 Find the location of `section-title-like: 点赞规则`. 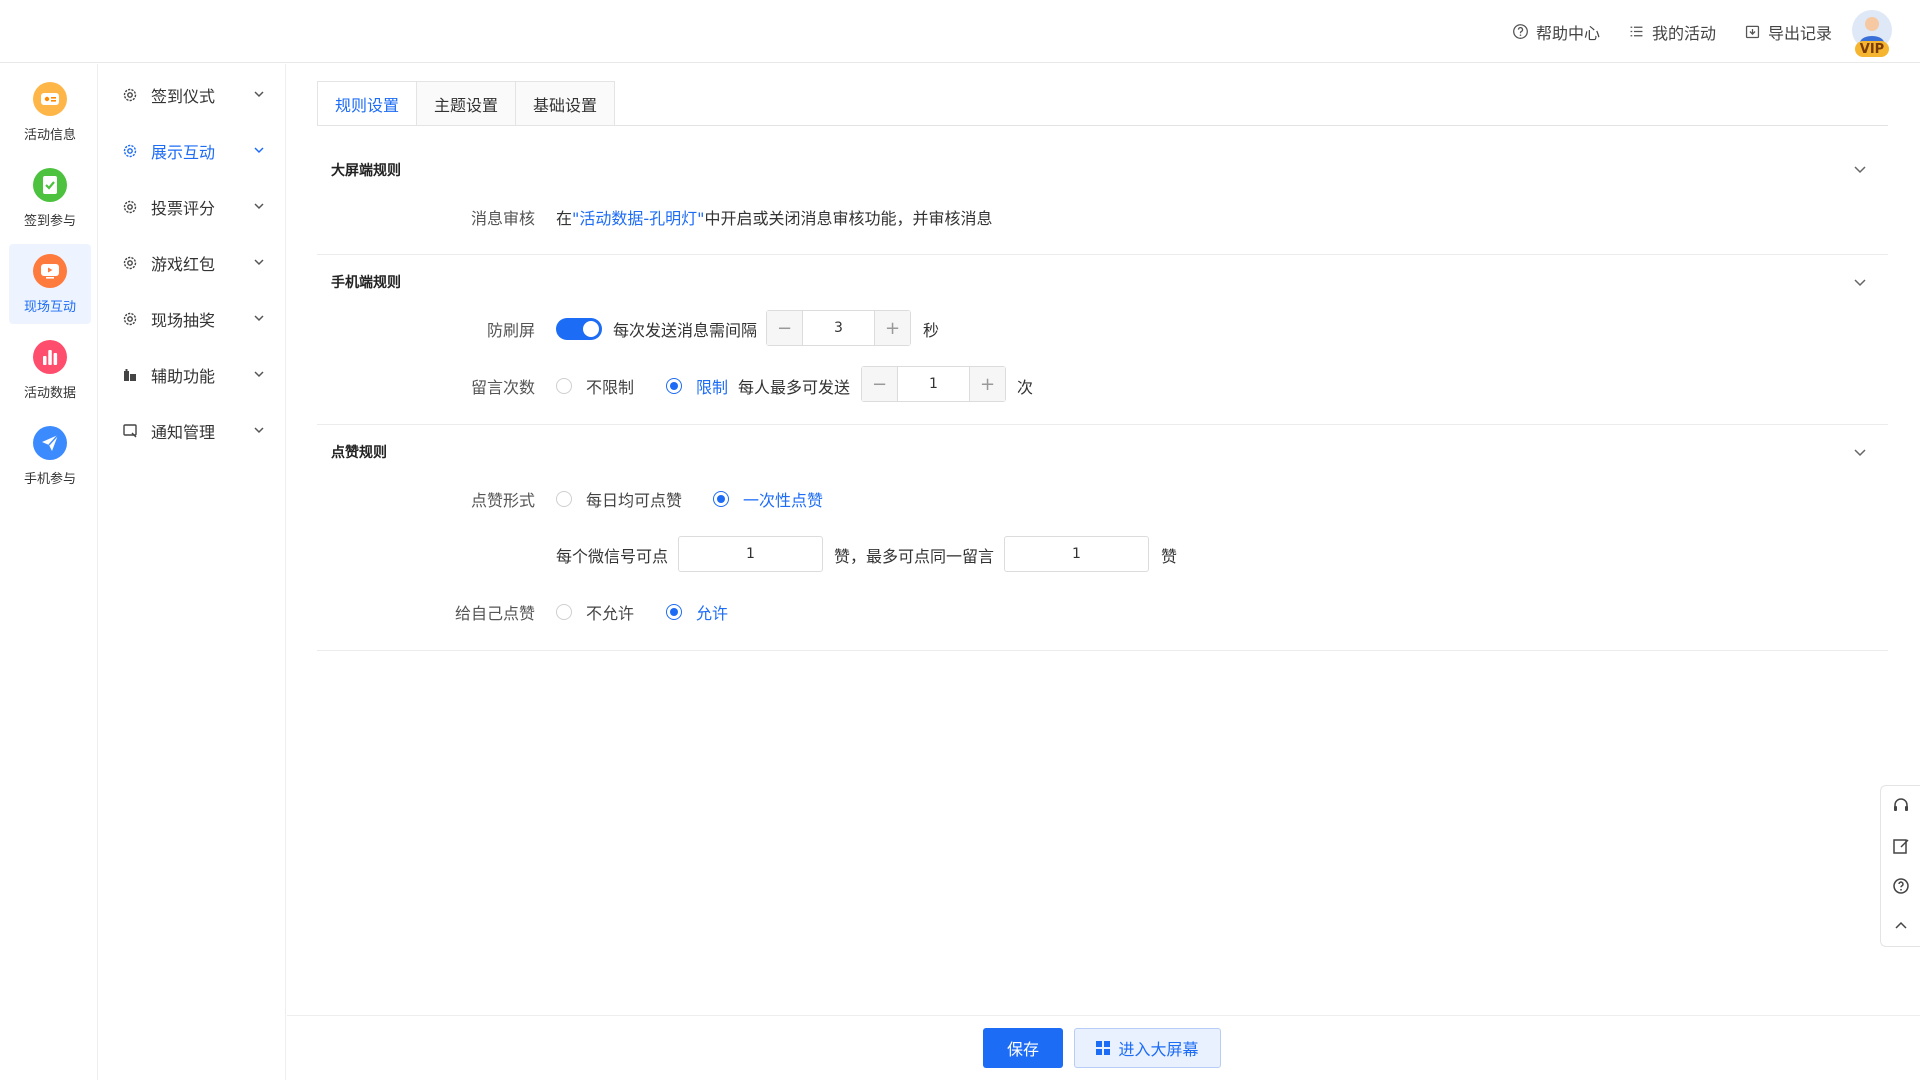

section-title-like: 点赞规则 is located at coordinates (359, 453).